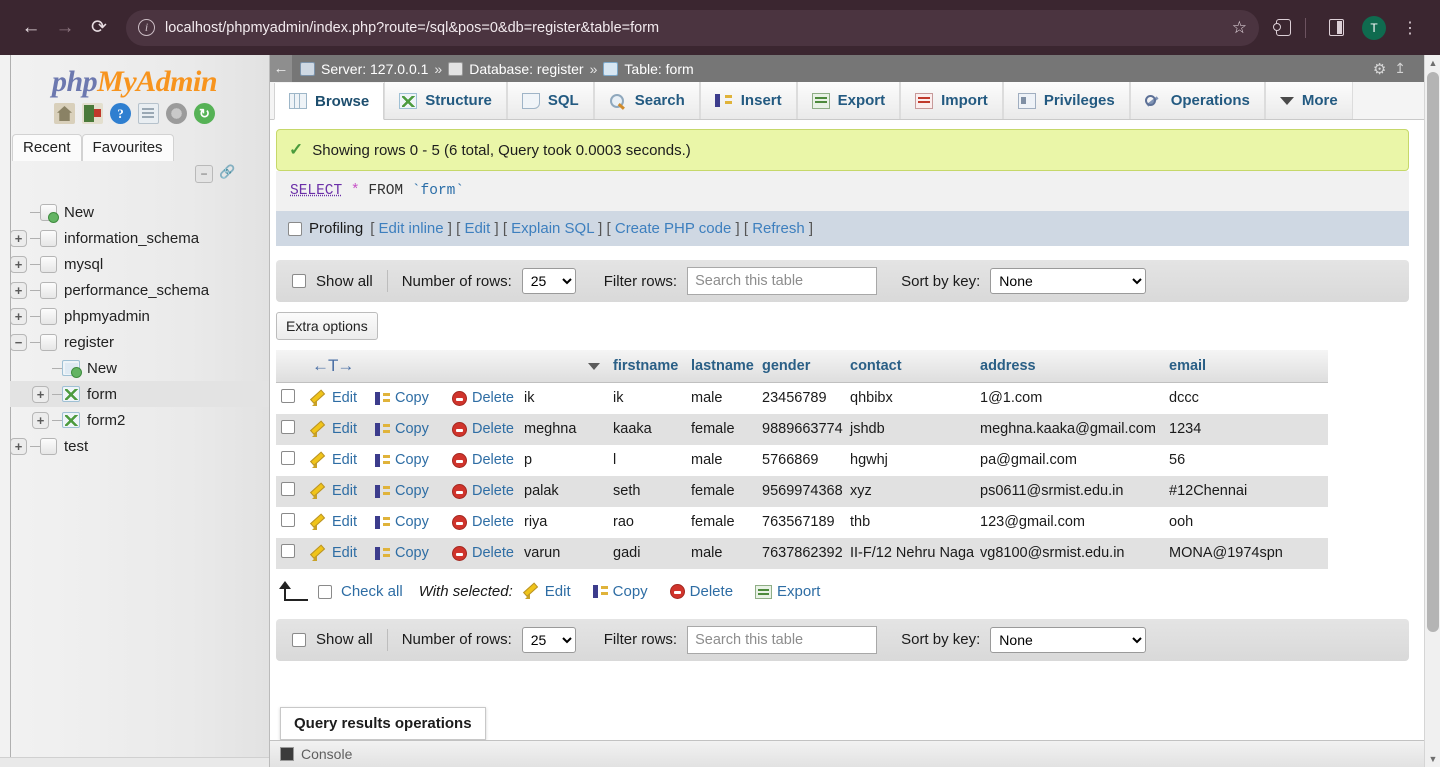  I want to click on tree-item-new: New, so click(139, 368).